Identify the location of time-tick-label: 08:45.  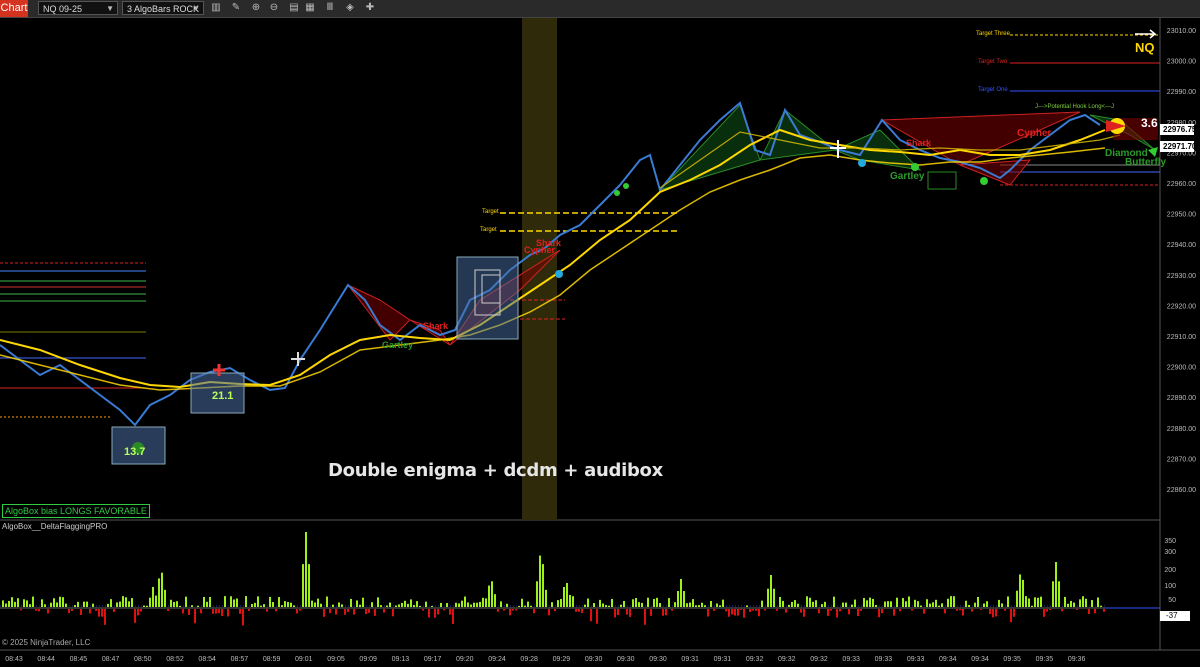
(79, 659).